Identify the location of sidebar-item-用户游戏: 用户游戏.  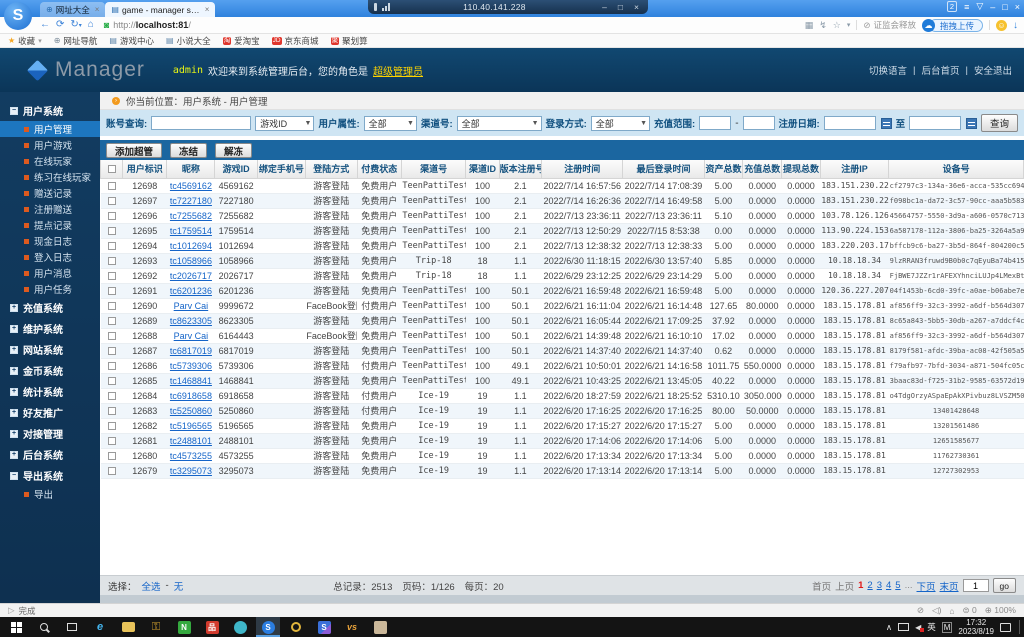
(50, 145).